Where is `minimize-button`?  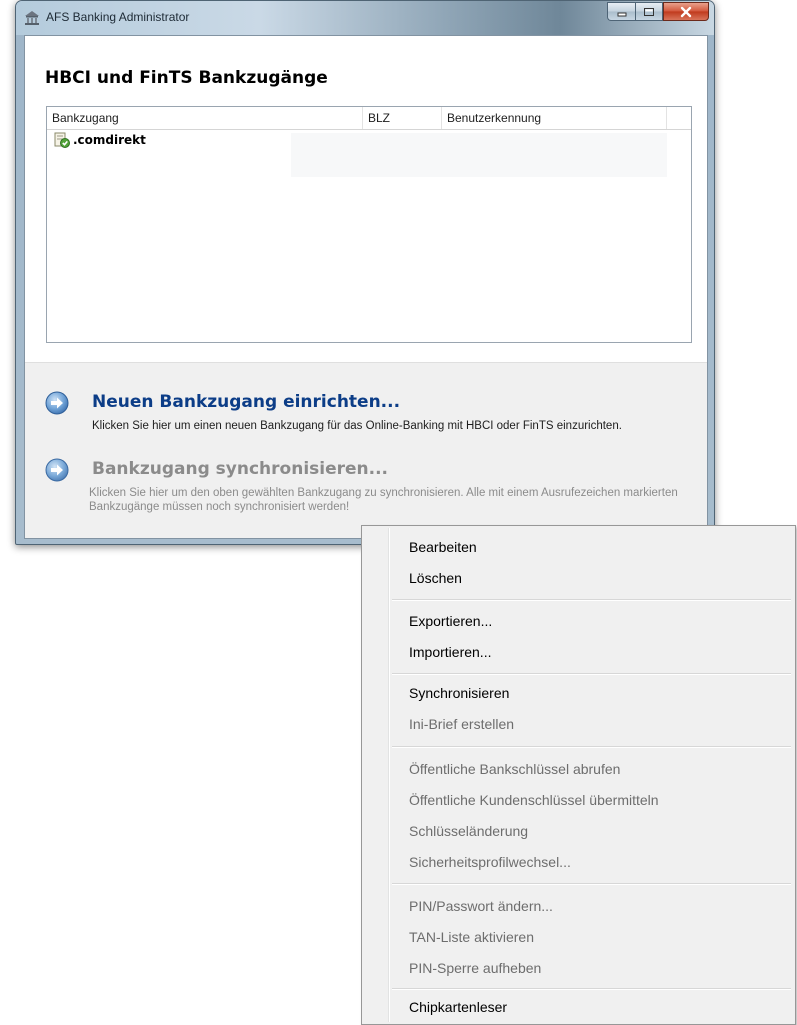
minimize-button is located at coordinates (621, 11).